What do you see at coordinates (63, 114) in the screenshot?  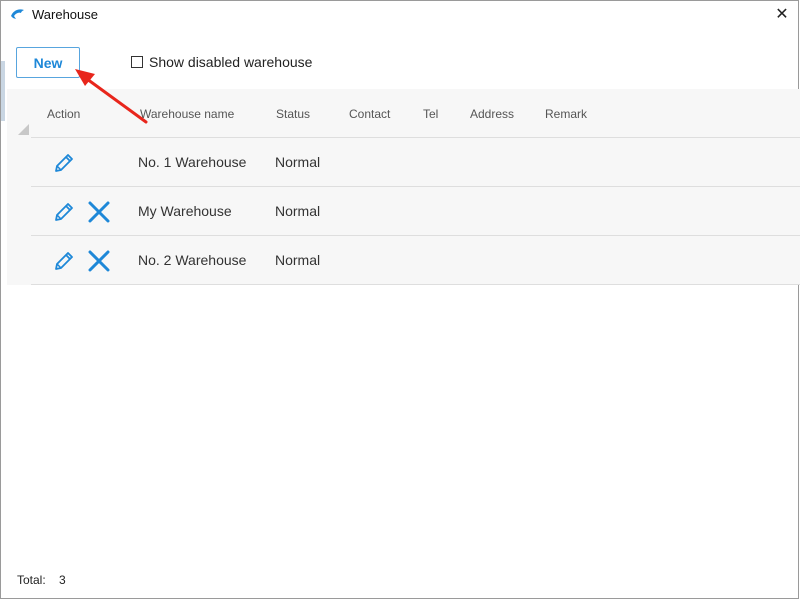 I see `column-header-action: Action` at bounding box center [63, 114].